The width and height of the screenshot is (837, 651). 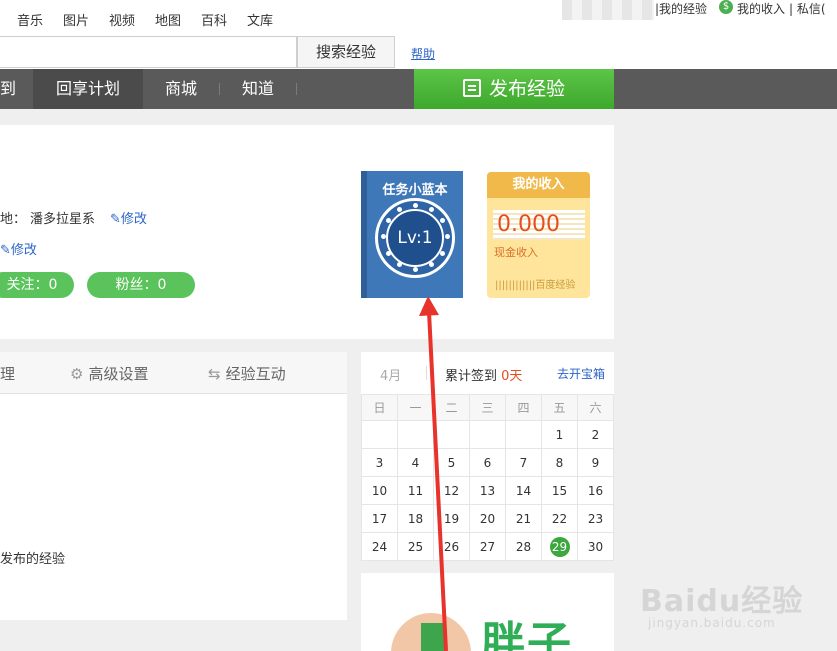 I want to click on calendar-today-marker: 29, so click(x=559, y=546).